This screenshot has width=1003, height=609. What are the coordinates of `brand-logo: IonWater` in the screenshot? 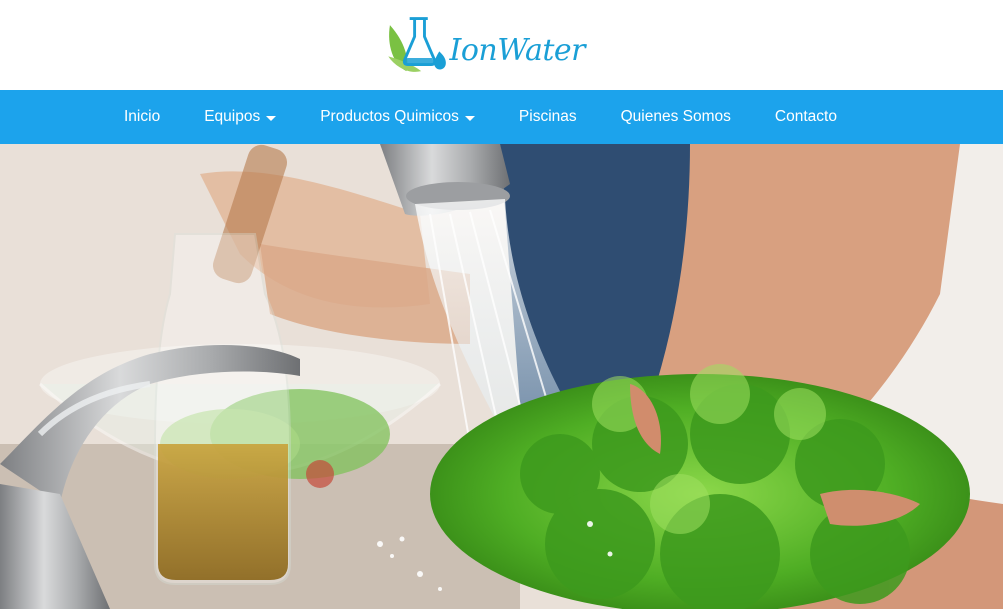 It's located at (485, 44).